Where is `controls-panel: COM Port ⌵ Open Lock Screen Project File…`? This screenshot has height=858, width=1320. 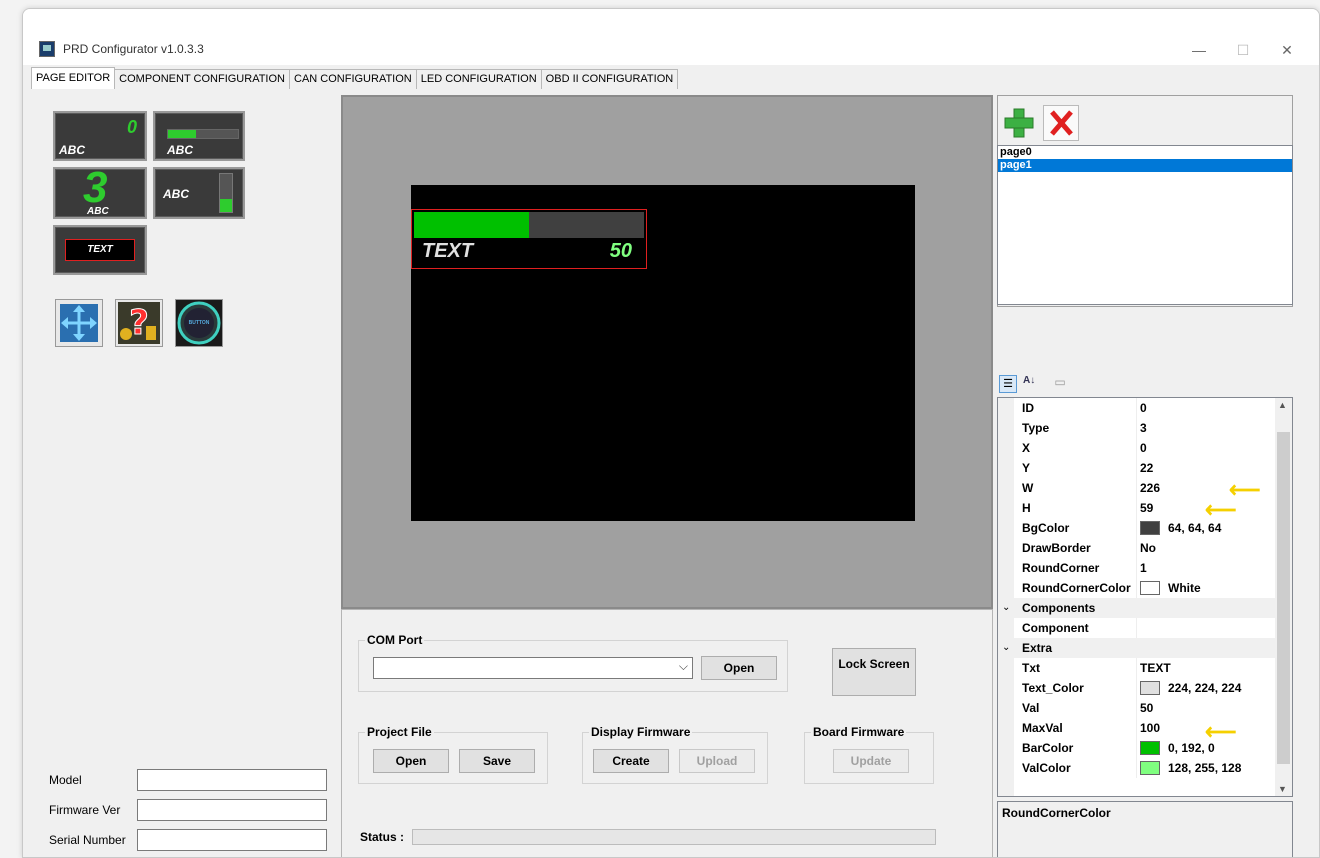 controls-panel: COM Port ⌵ Open Lock Screen Project File… is located at coordinates (667, 733).